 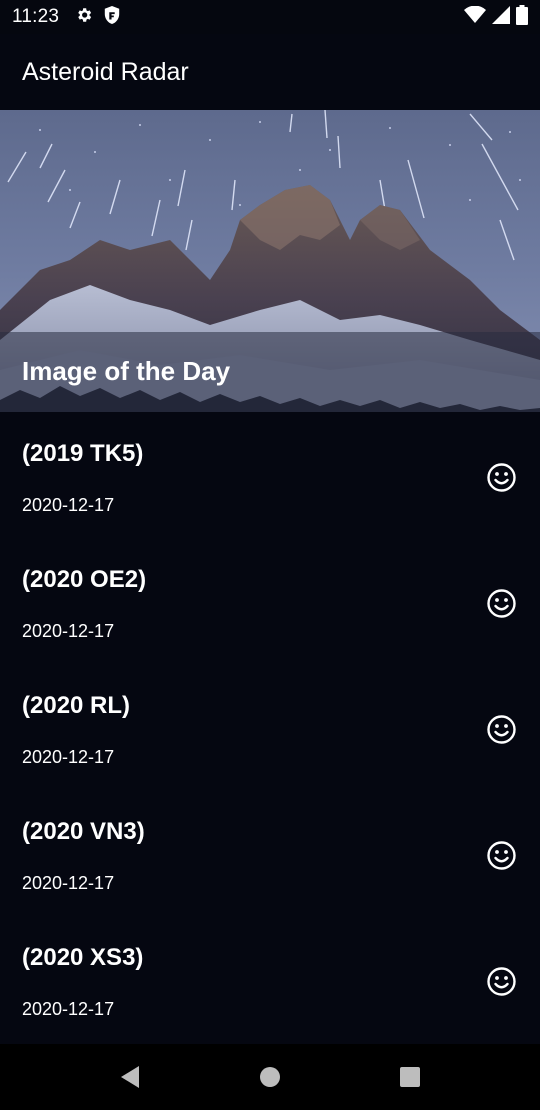 I want to click on list-item: (2019 TK5) 2020-12-17, so click(x=270, y=475).